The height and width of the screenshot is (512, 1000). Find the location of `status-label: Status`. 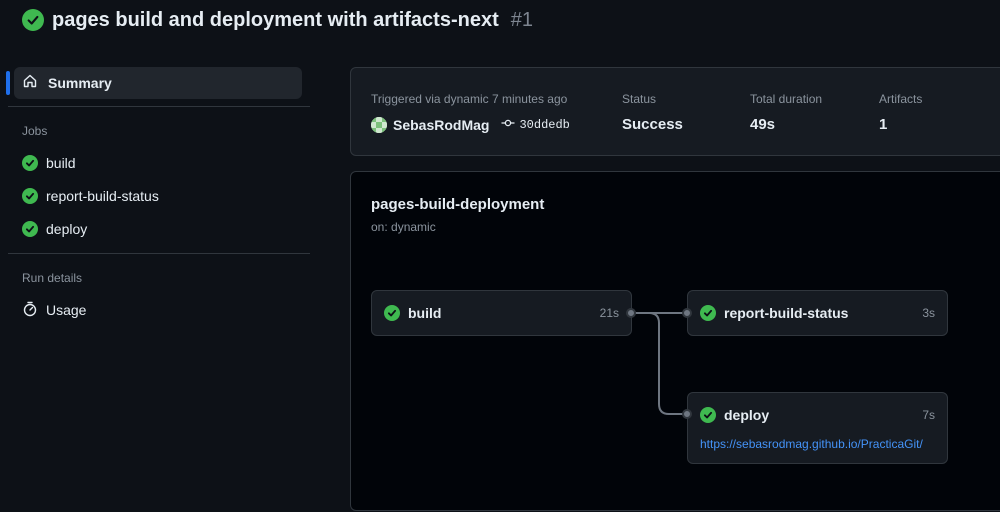

status-label: Status is located at coordinates (639, 99).